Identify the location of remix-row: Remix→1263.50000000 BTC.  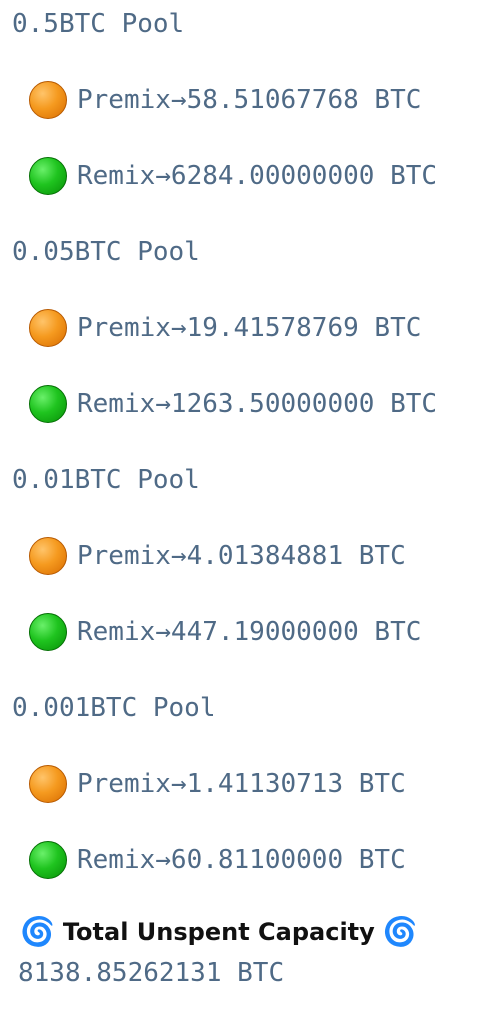
(233, 404).